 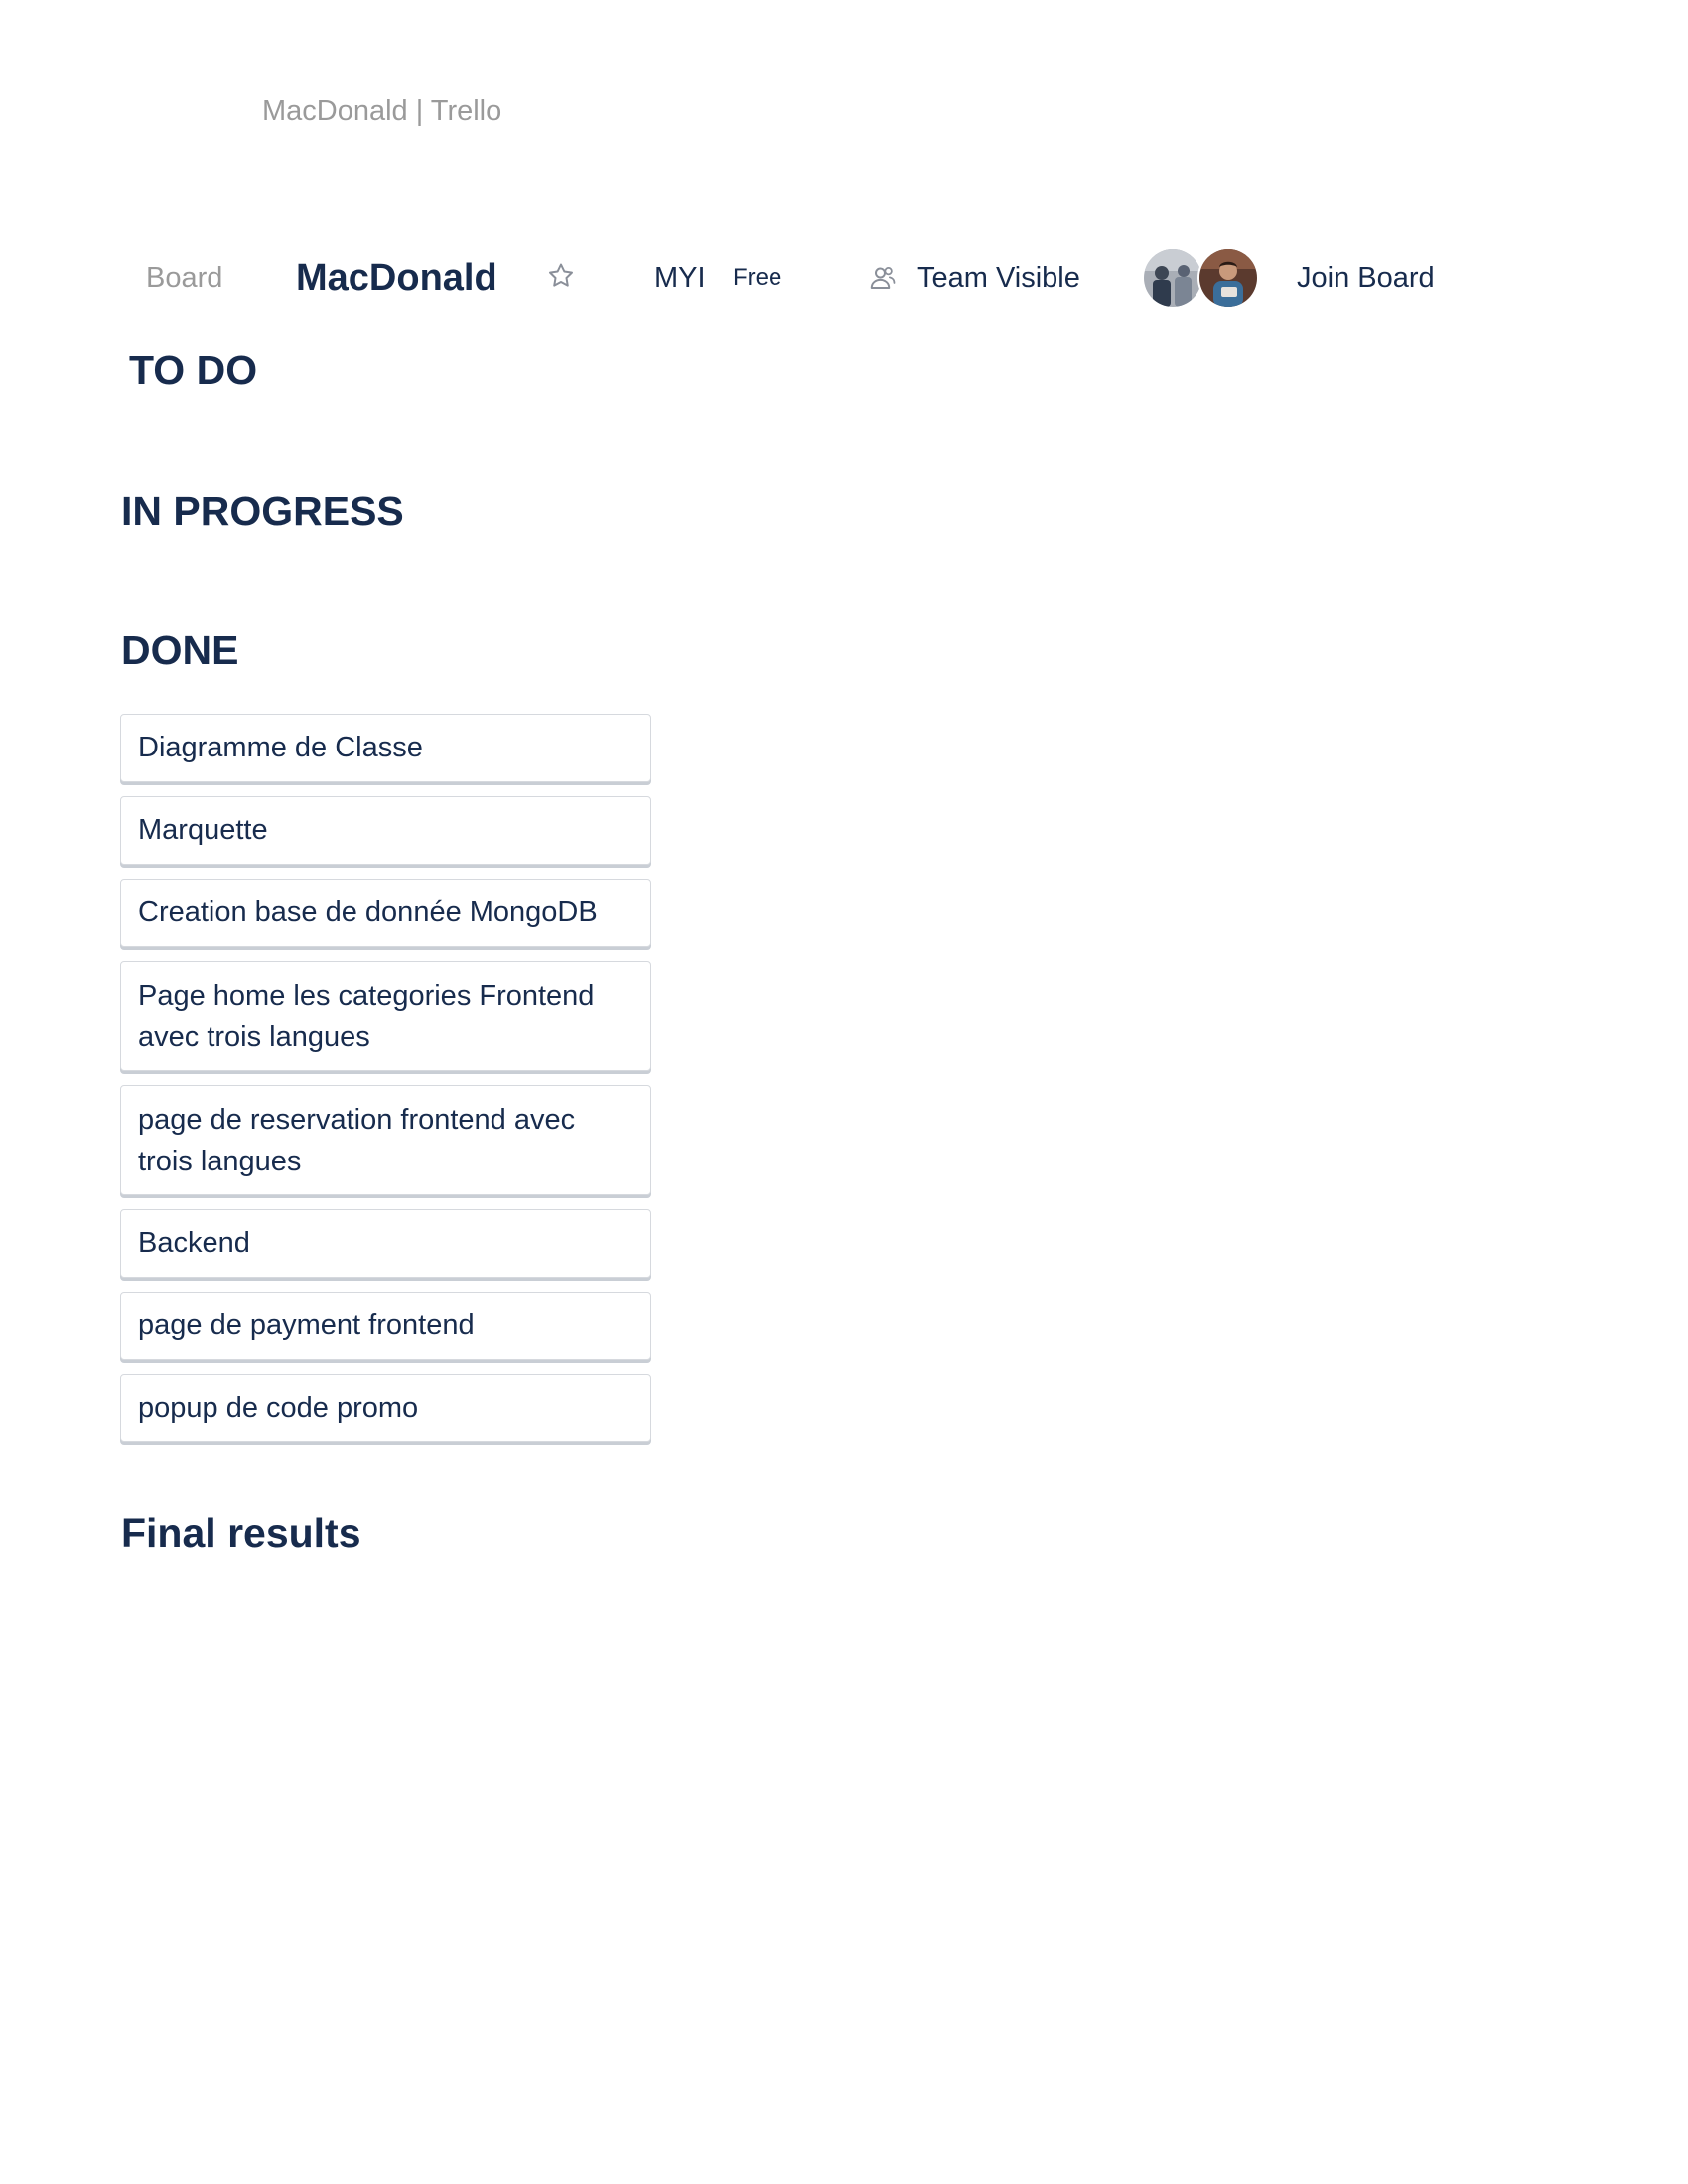 I want to click on member-avatars, so click(x=1200, y=278).